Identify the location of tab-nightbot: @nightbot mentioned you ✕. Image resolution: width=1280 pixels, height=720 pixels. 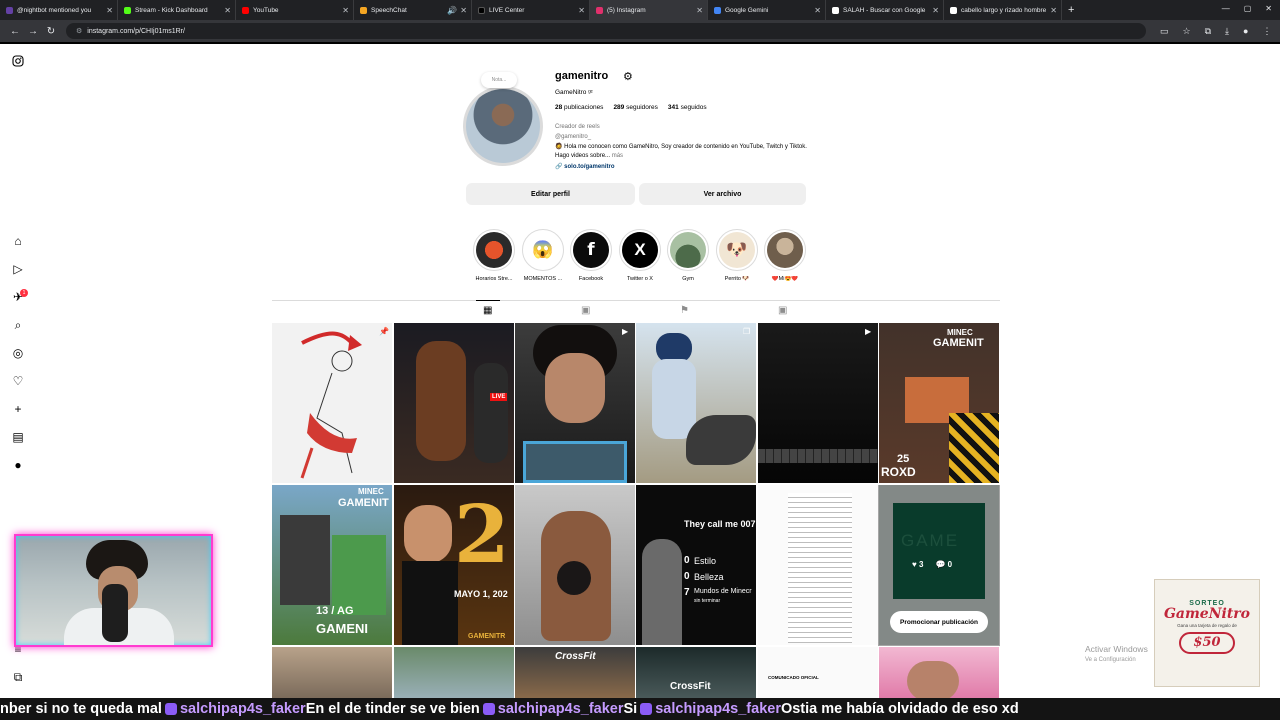
(59, 10).